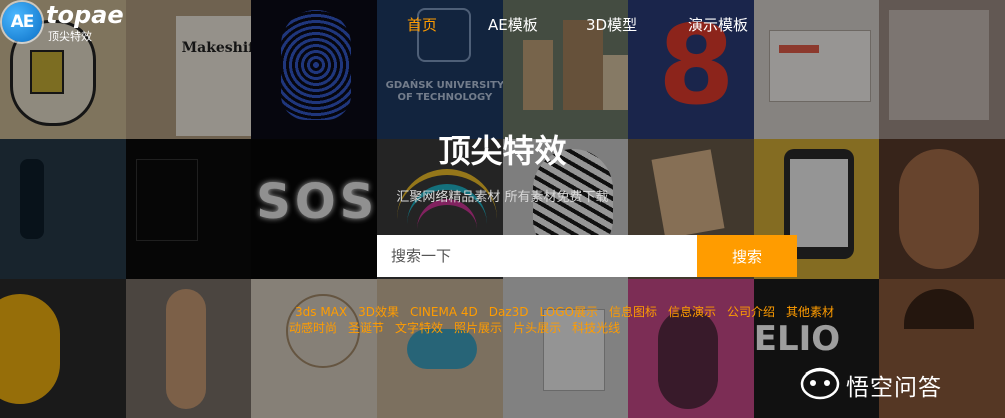 This screenshot has height=418, width=1005. What do you see at coordinates (820, 383) in the screenshot?
I see `wukong-logo-icon` at bounding box center [820, 383].